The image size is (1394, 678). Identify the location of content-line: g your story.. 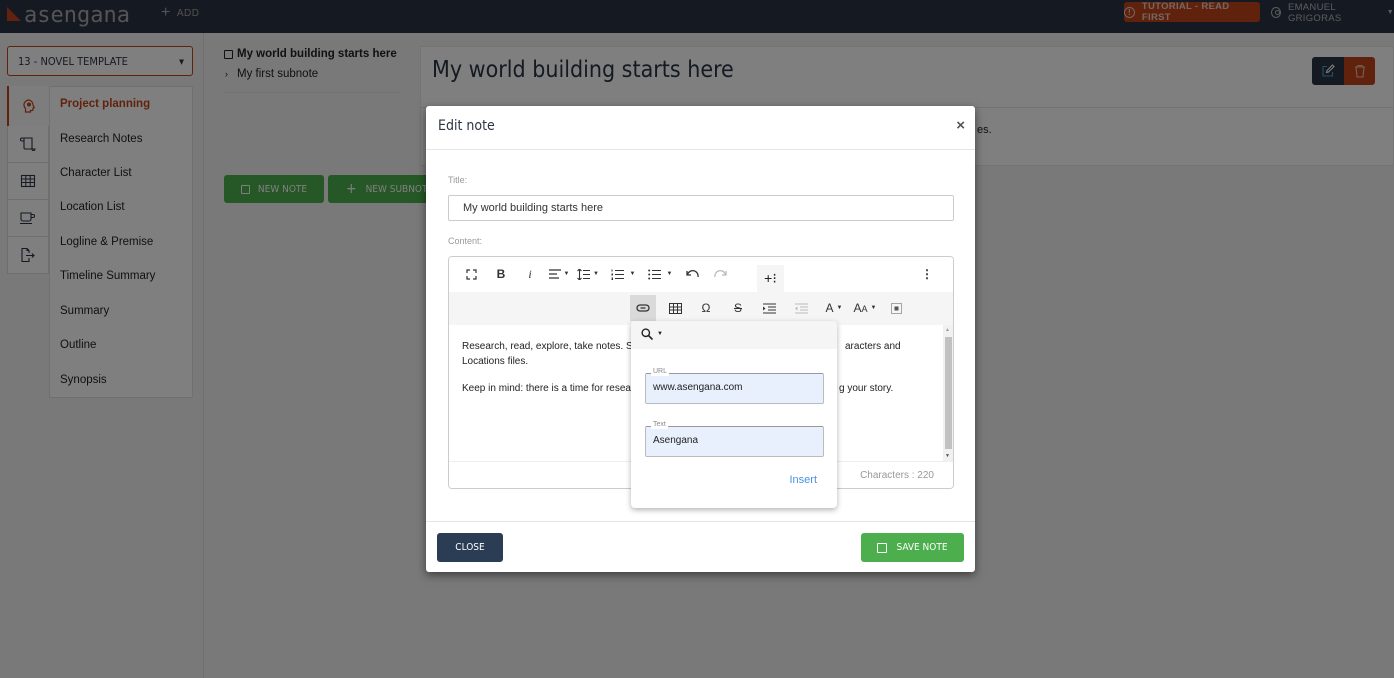
(866, 388).